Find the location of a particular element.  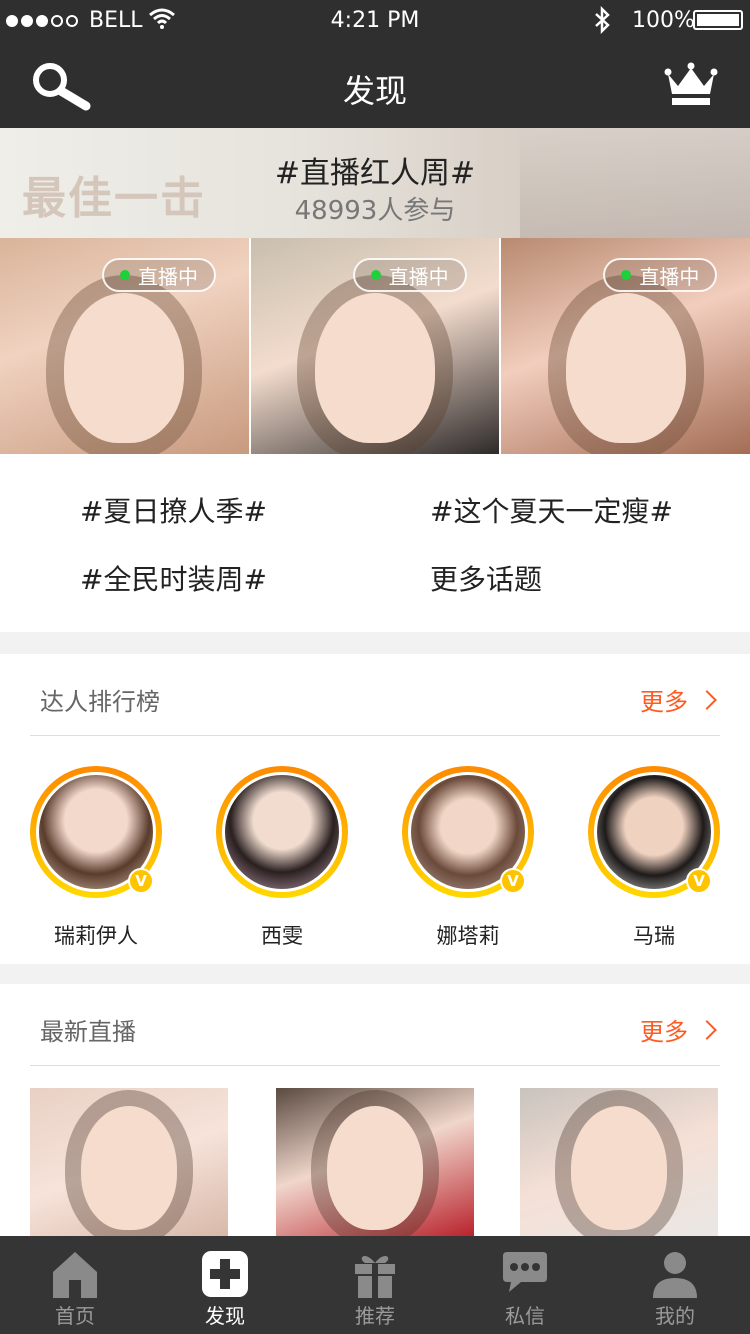

banner-participants: 48993人参与 is located at coordinates (375, 211).